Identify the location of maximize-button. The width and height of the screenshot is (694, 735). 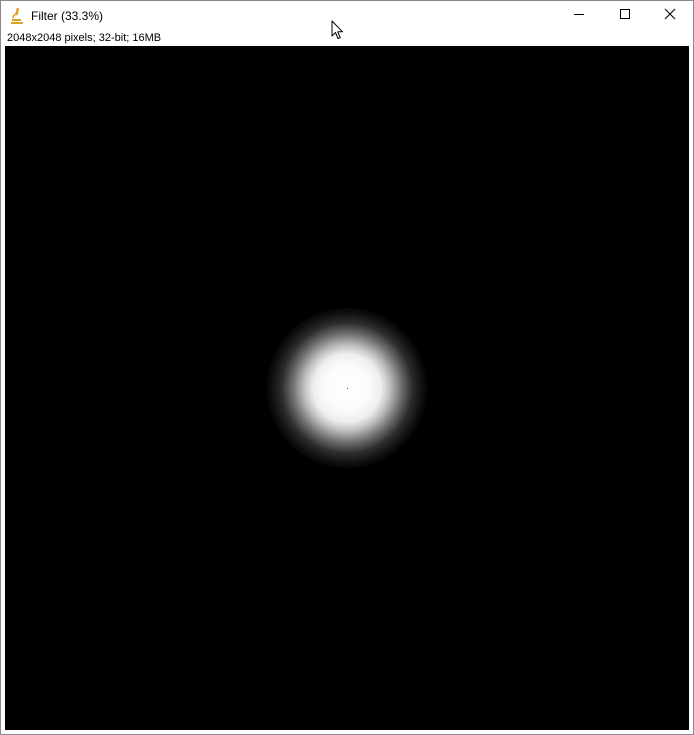
(625, 16).